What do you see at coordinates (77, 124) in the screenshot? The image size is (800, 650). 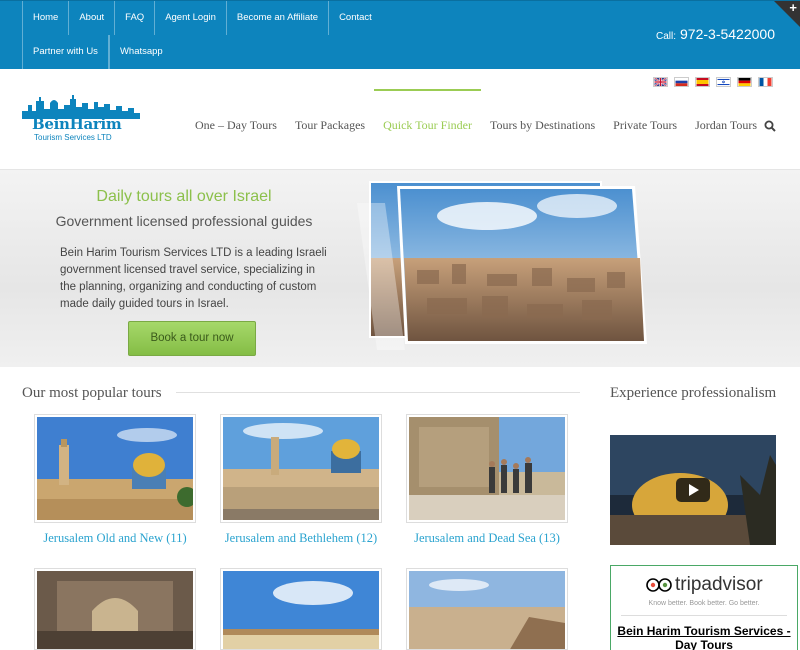 I see `logo-text: BeinHarim` at bounding box center [77, 124].